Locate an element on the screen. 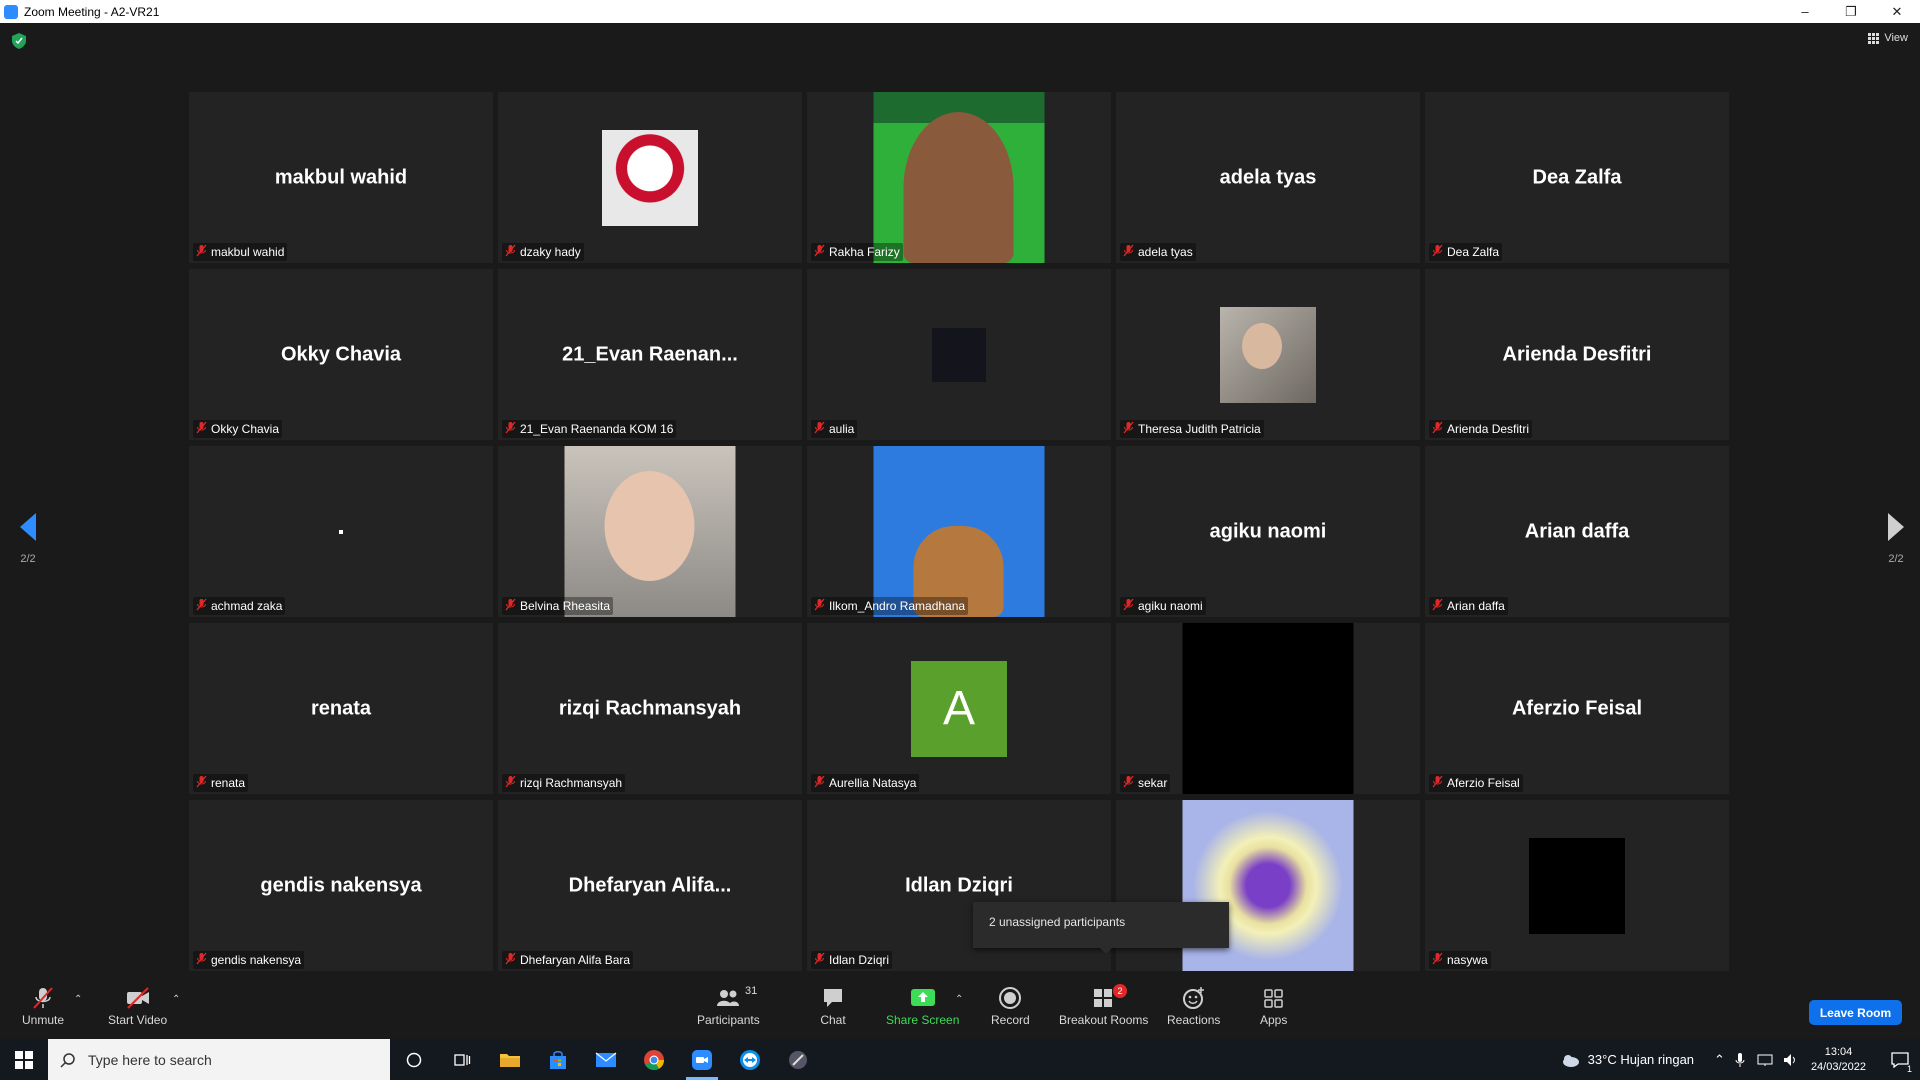 This screenshot has height=1080, width=1920. network-icon is located at coordinates (1765, 1060).